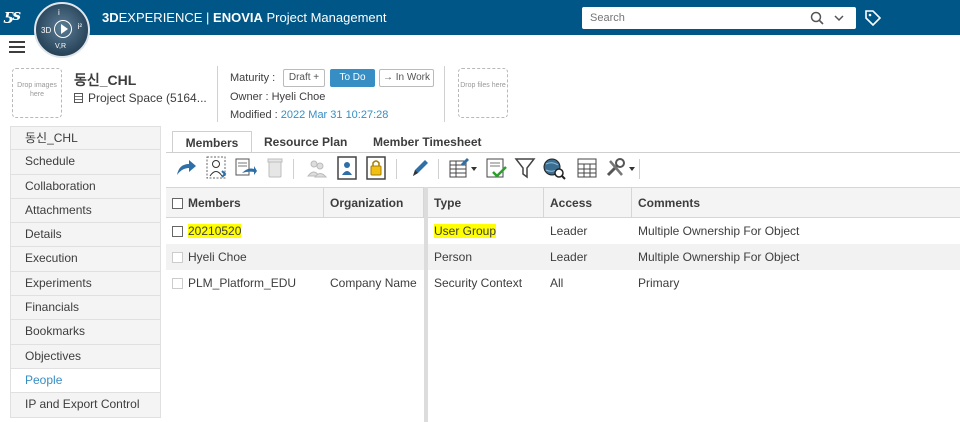 The width and height of the screenshot is (960, 422). I want to click on compass-button: i 3D i² V,R, so click(62, 30).